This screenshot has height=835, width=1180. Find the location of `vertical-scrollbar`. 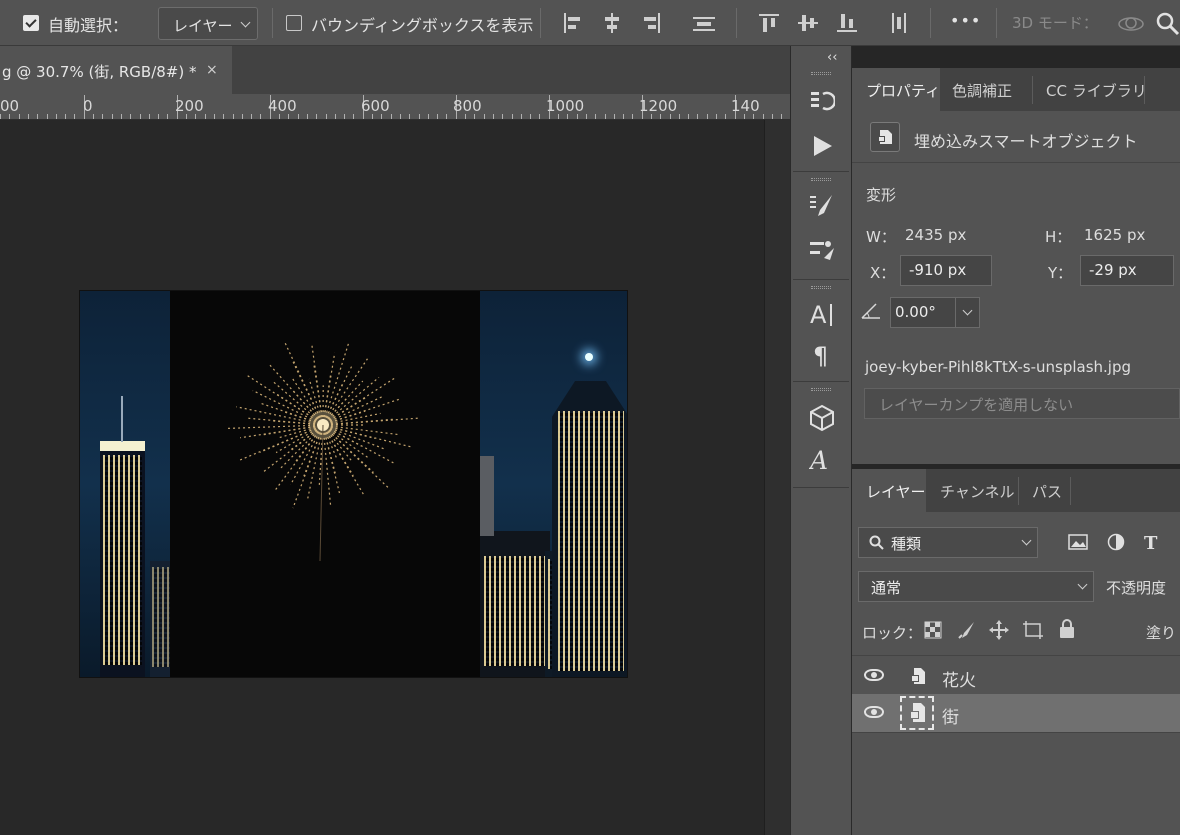

vertical-scrollbar is located at coordinates (777, 477).